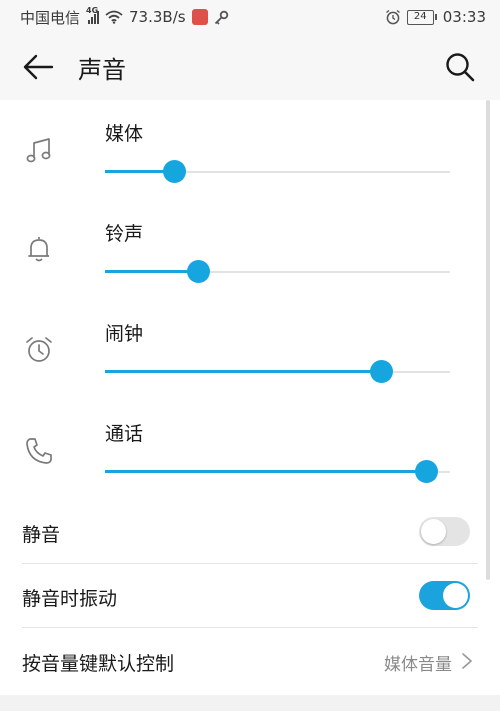 This screenshot has width=500, height=711. Describe the element at coordinates (124, 334) in the screenshot. I see `volume-label-alarm: 闹钟` at that location.